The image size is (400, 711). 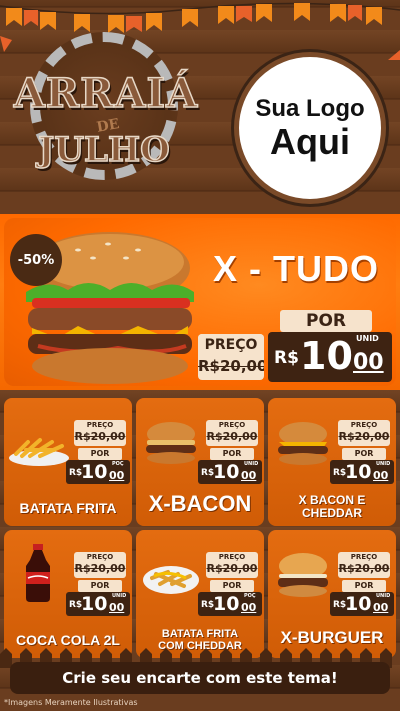 What do you see at coordinates (326, 321) in the screenshot?
I see `hero-por-label: POR` at bounding box center [326, 321].